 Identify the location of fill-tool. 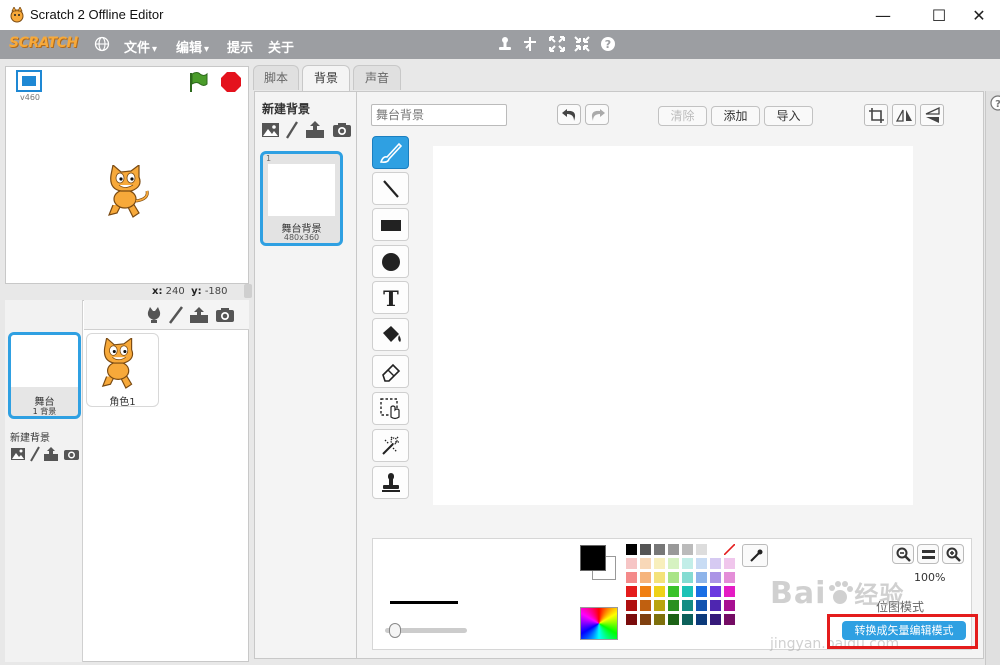
(390, 334).